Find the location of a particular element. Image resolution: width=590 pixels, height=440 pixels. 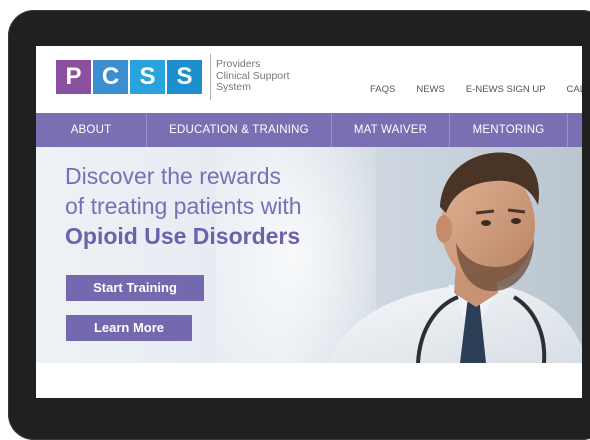

link-calendar: CALEND is located at coordinates (574, 89).